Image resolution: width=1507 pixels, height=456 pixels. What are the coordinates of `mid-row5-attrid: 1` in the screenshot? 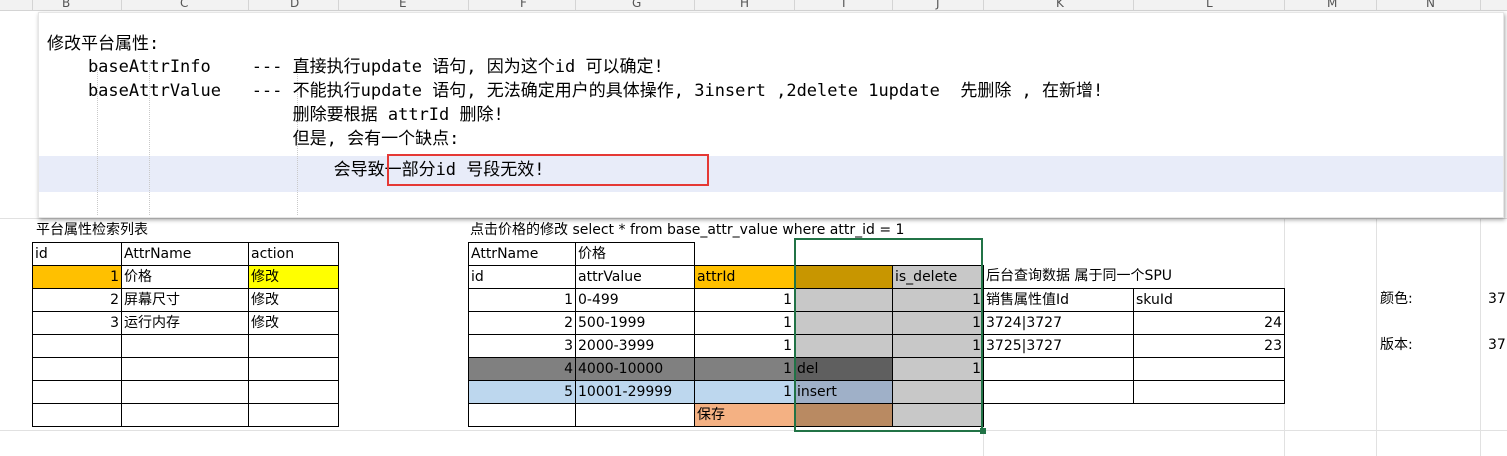 It's located at (744, 392).